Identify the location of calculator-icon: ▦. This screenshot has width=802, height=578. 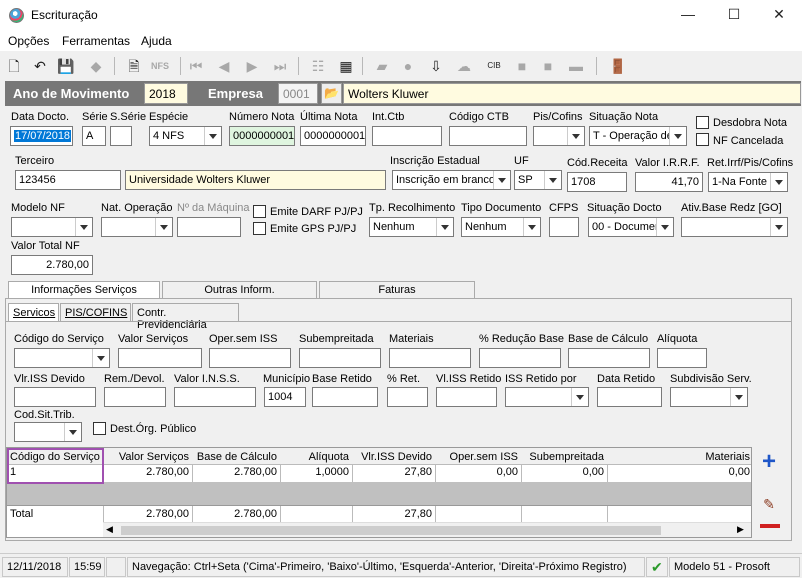
(346, 66).